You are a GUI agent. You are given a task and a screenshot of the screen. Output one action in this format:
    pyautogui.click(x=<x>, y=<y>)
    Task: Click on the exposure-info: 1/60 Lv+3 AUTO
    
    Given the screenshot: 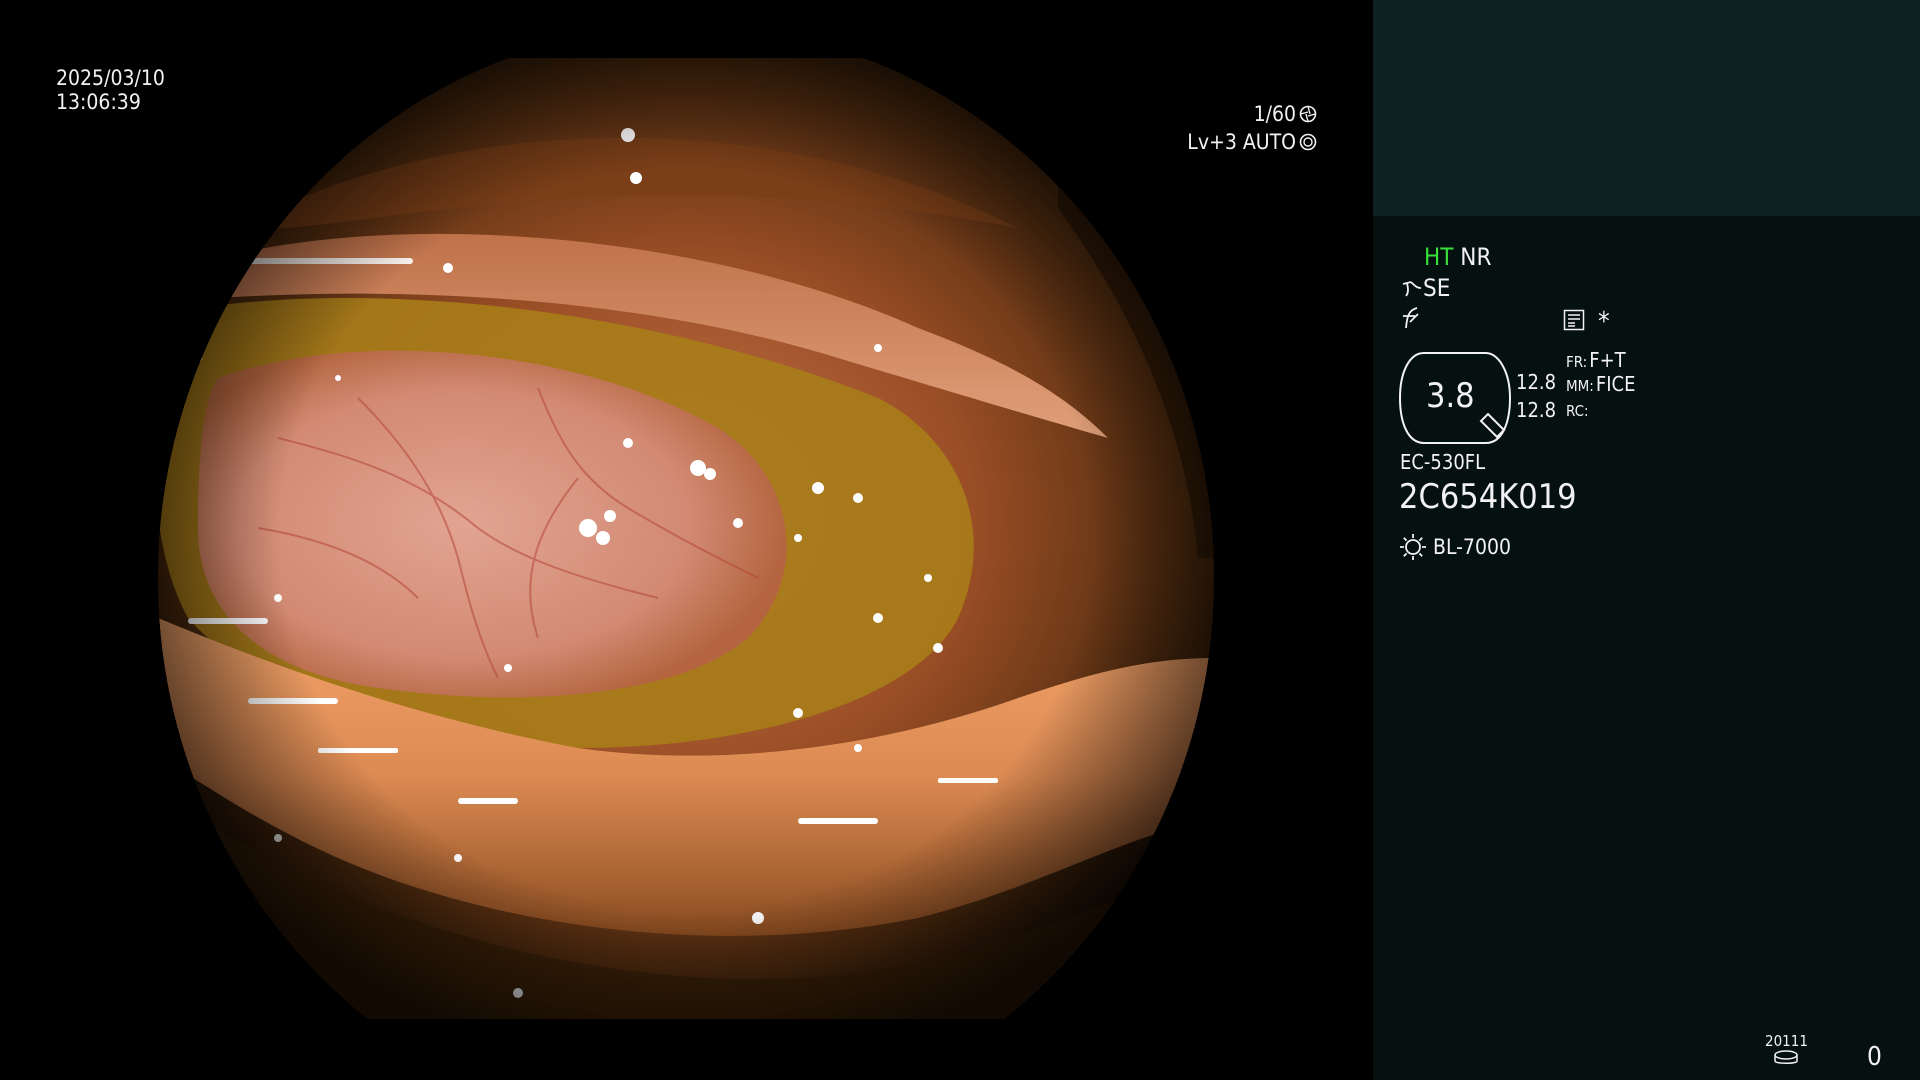 What is the action you would take?
    pyautogui.click(x=1252, y=128)
    